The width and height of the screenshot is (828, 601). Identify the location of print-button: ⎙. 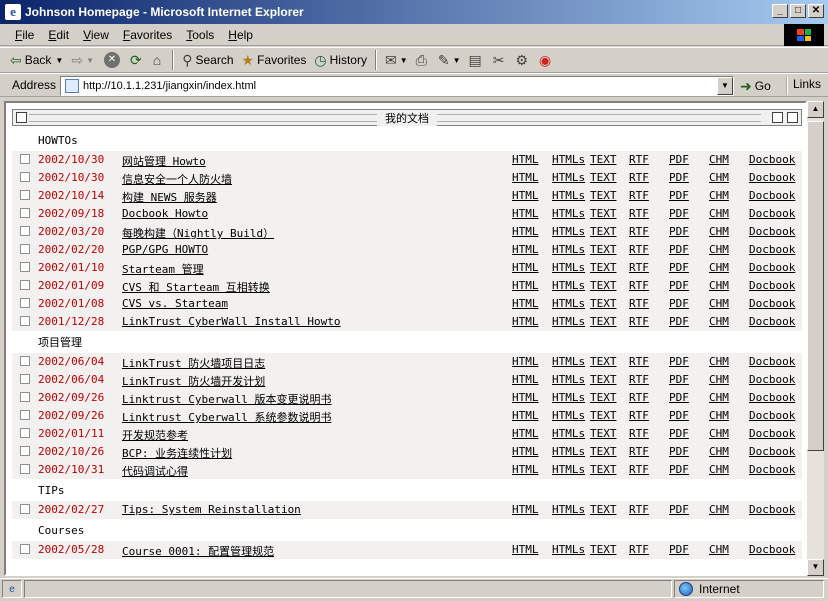
(423, 60).